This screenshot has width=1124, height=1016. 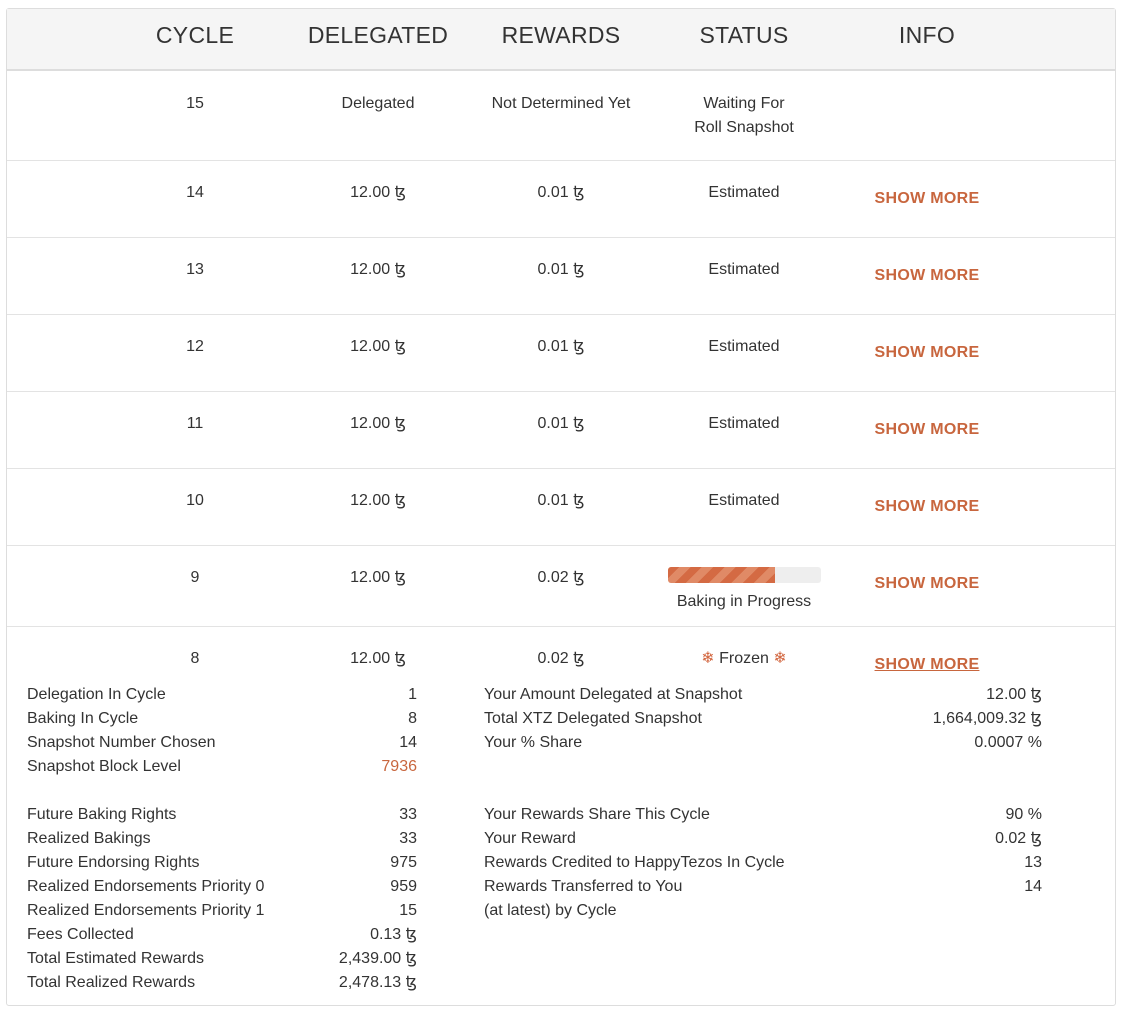 I want to click on header-delegated: DELEGATED, so click(x=378, y=35).